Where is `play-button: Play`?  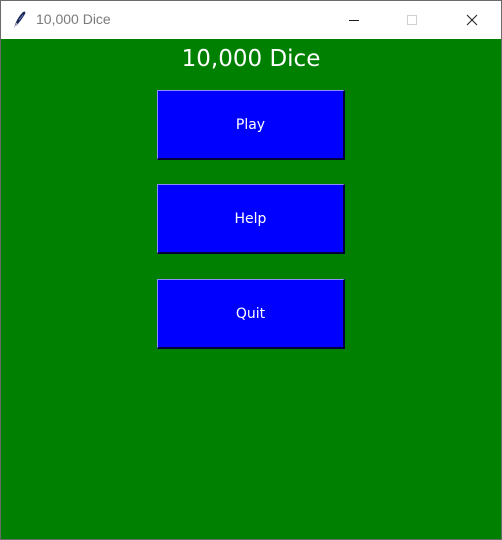 play-button: Play is located at coordinates (251, 125).